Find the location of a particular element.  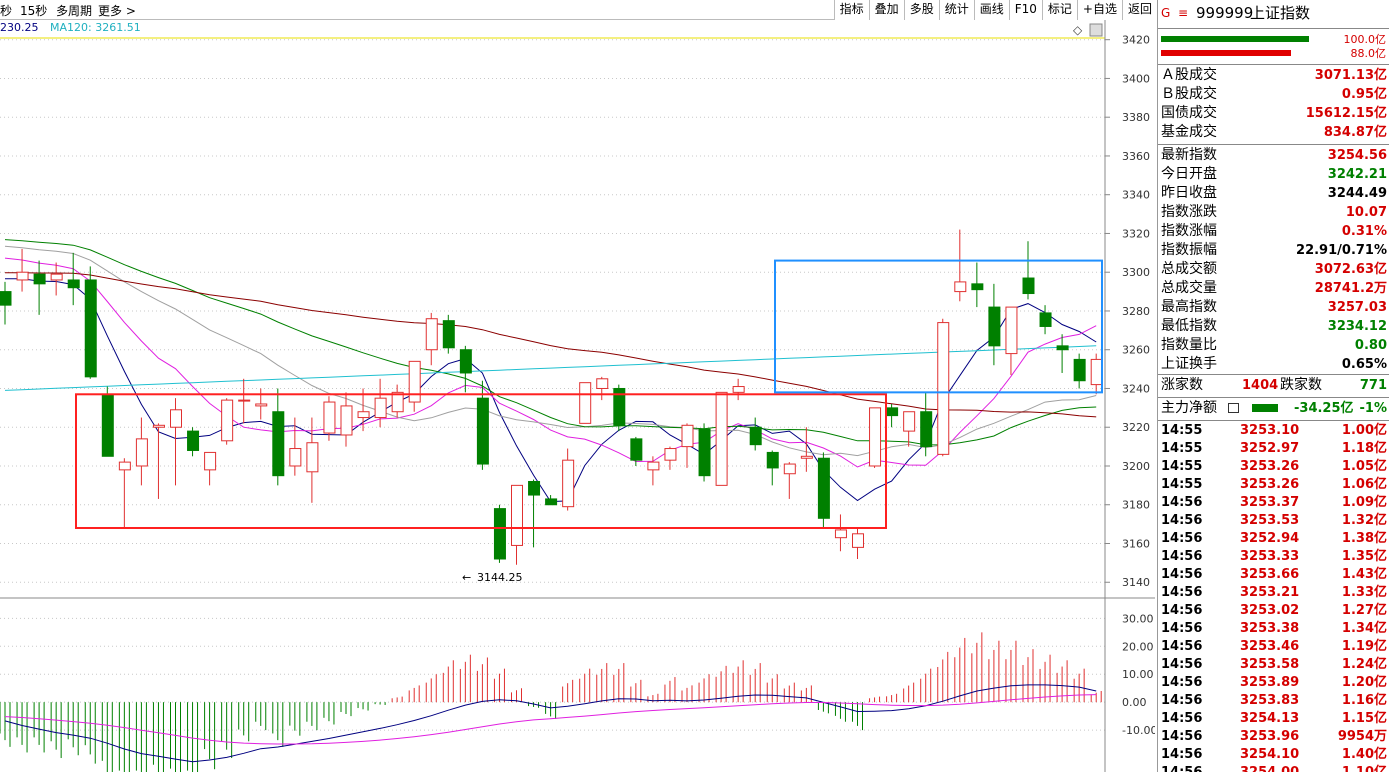

stat-value: 3234.12 is located at coordinates (1357, 326).